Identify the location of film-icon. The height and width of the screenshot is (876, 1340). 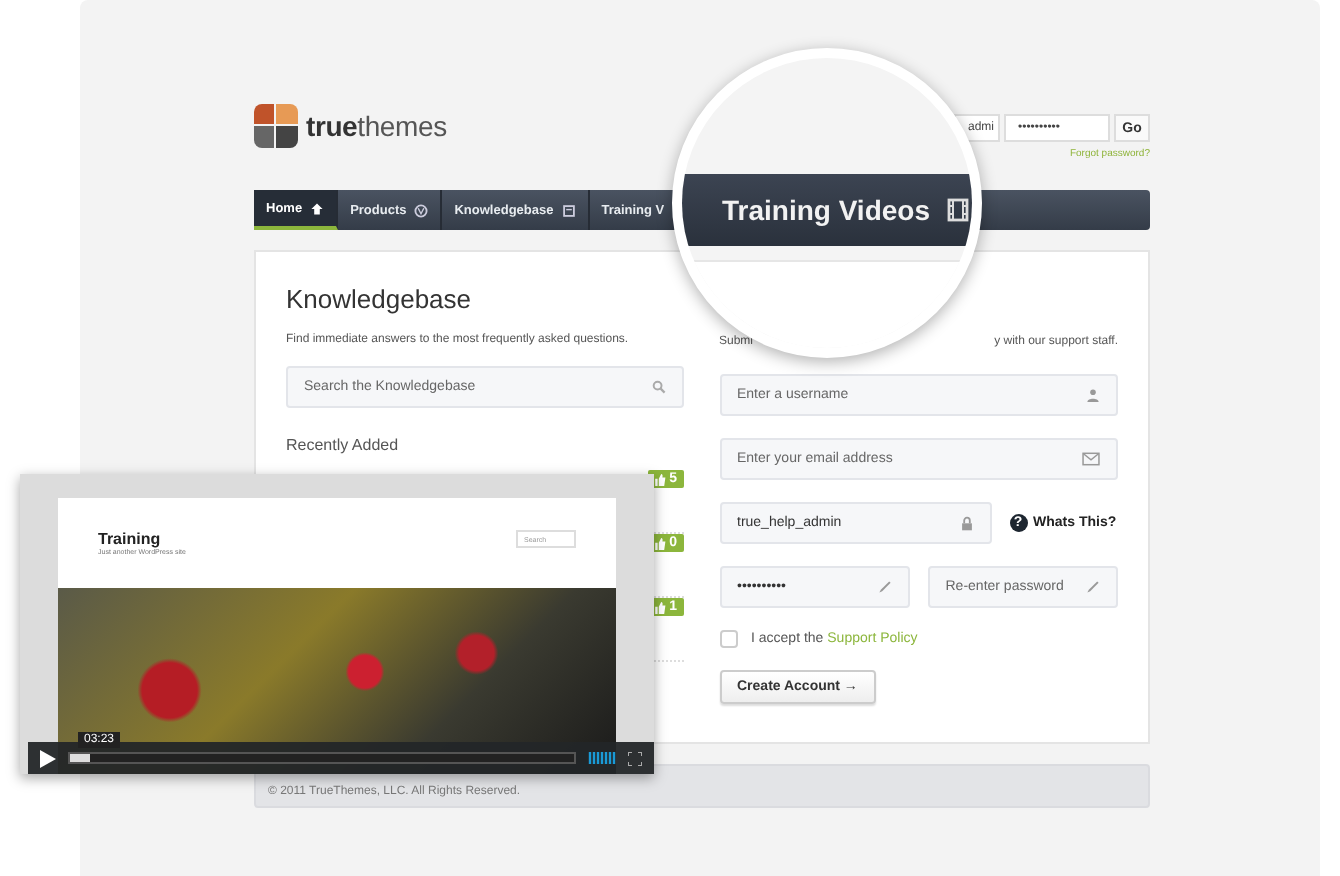
(958, 210).